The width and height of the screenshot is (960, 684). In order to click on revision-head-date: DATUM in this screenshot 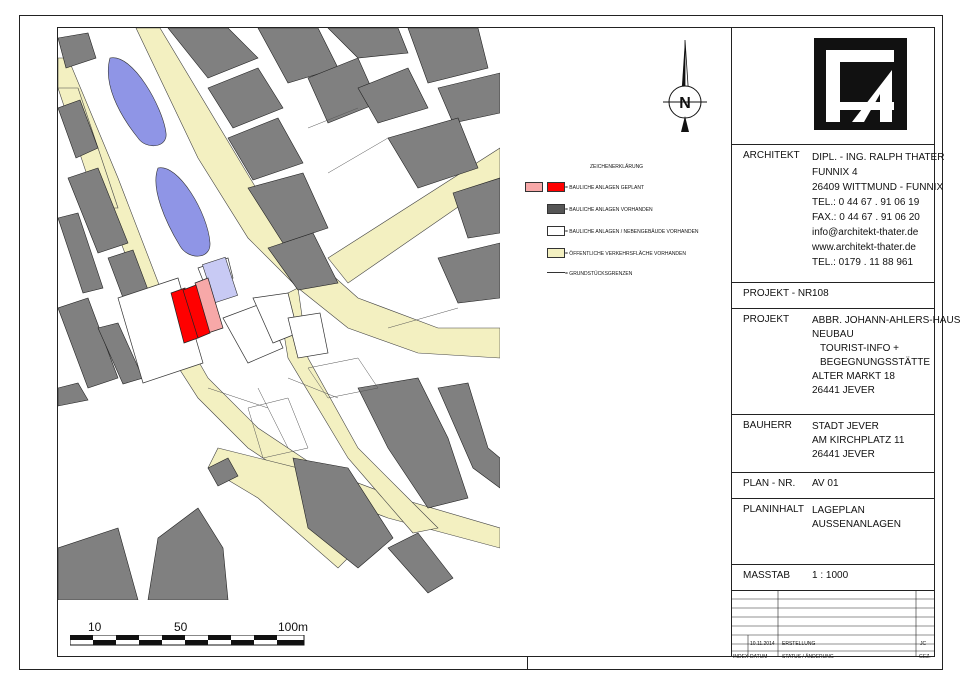, I will do `click(759, 657)`.